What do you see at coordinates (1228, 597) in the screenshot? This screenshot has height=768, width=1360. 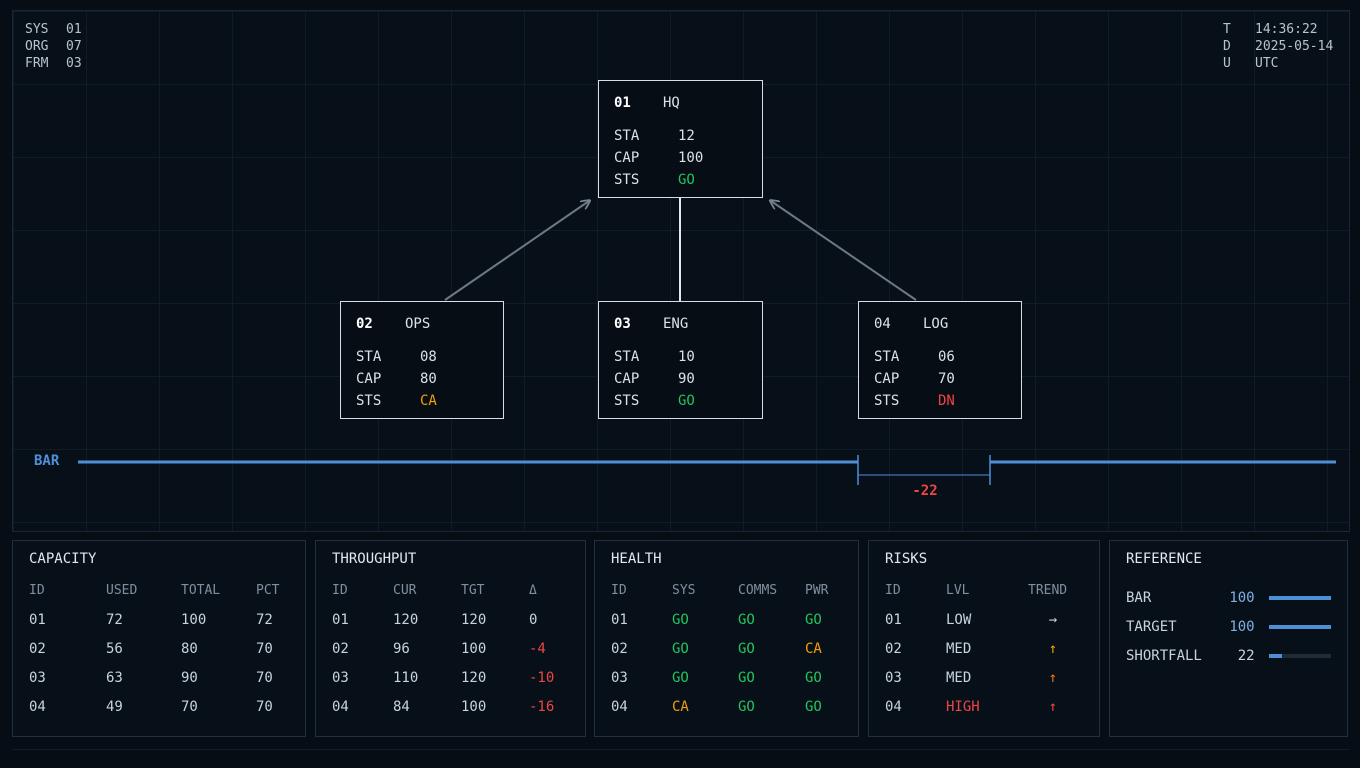 I see `reference-row-bar: BAR 100` at bounding box center [1228, 597].